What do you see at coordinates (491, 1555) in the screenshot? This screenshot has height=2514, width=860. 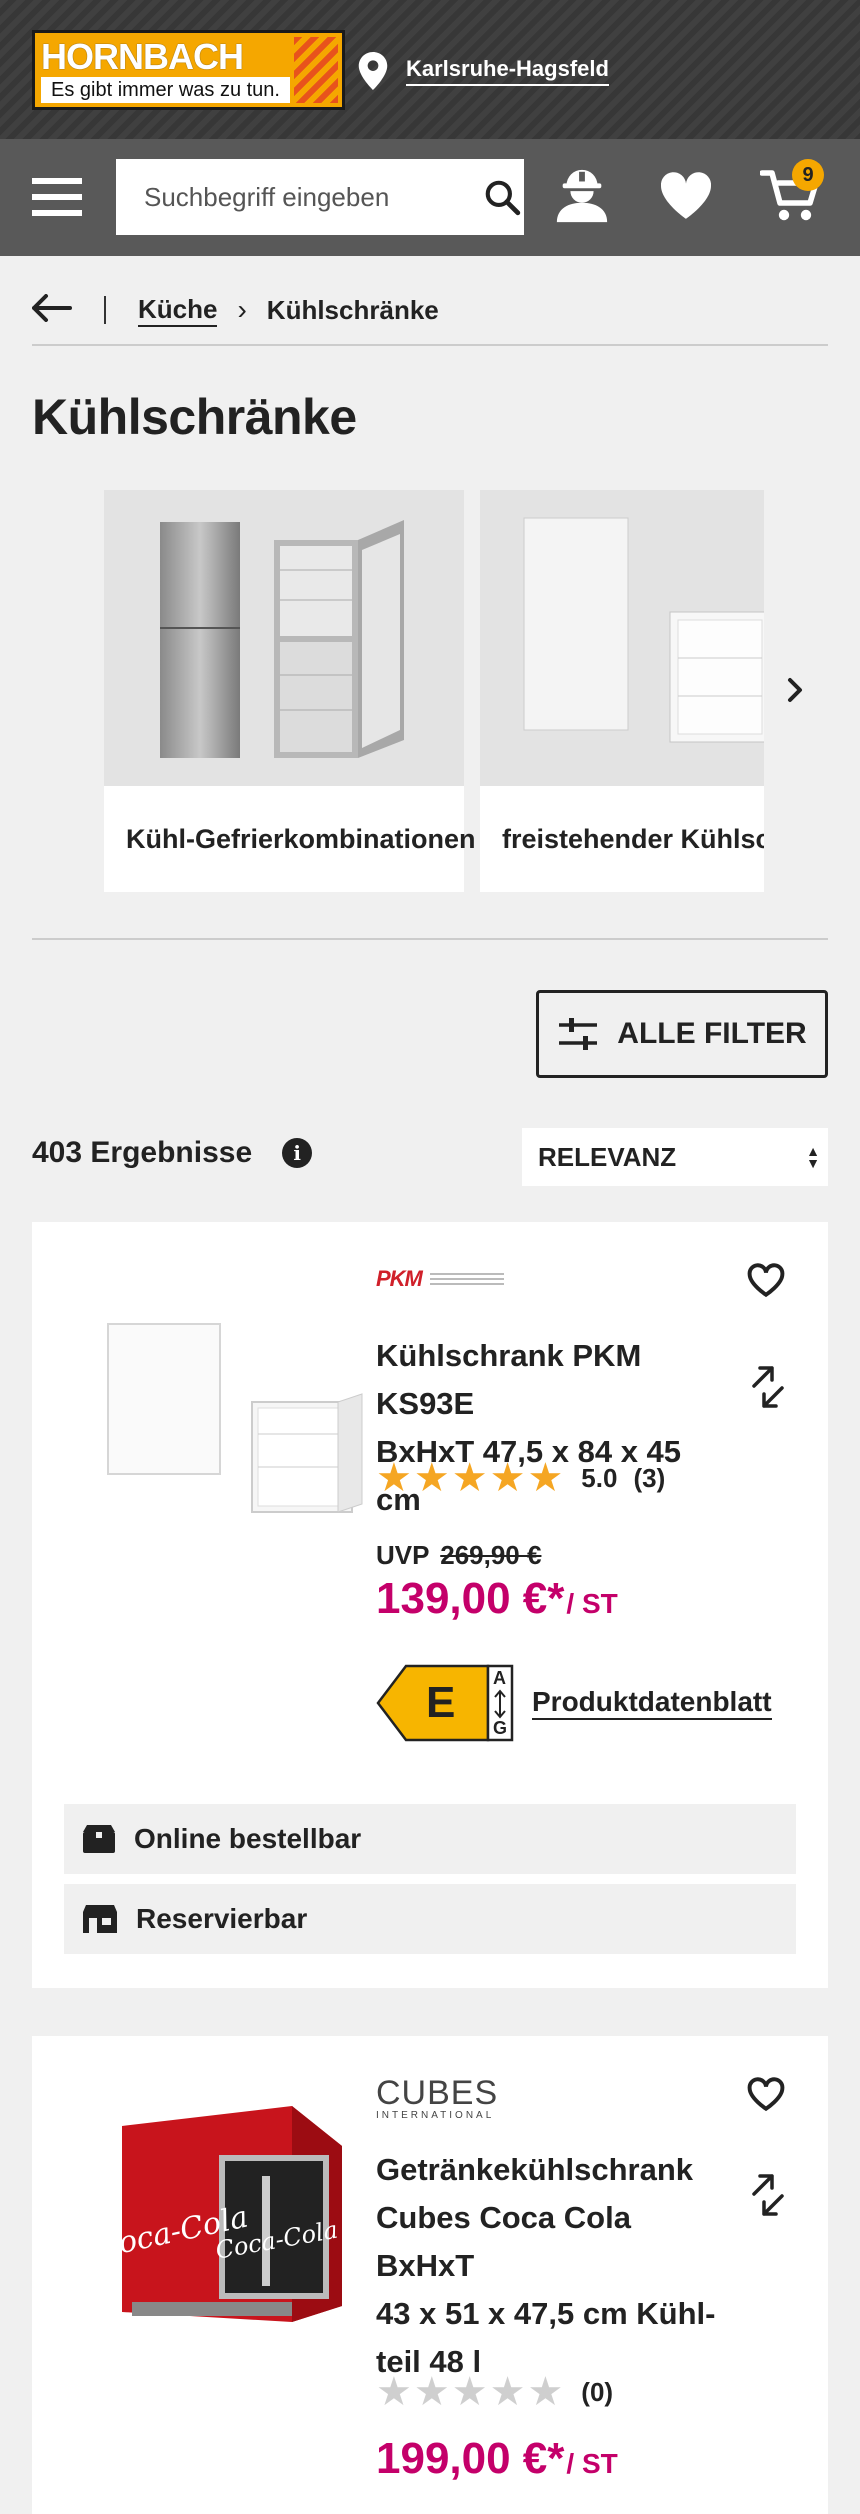 I see `uvp-value: 269,90 €` at bounding box center [491, 1555].